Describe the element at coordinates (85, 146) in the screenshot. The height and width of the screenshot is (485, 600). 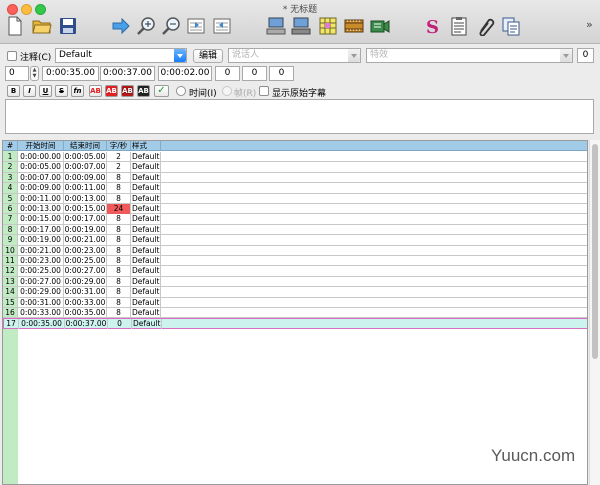
I see `header-end-time: 结束时间` at that location.